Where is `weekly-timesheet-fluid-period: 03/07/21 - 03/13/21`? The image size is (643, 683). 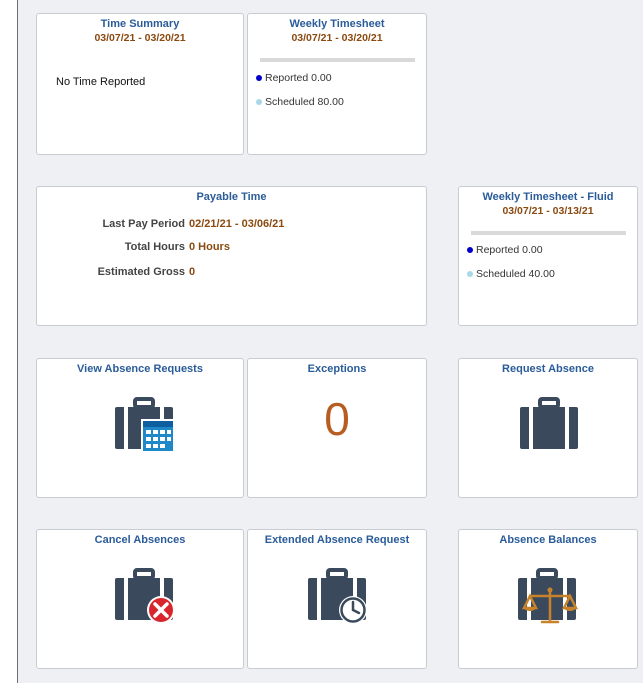 weekly-timesheet-fluid-period: 03/07/21 - 03/13/21 is located at coordinates (548, 211).